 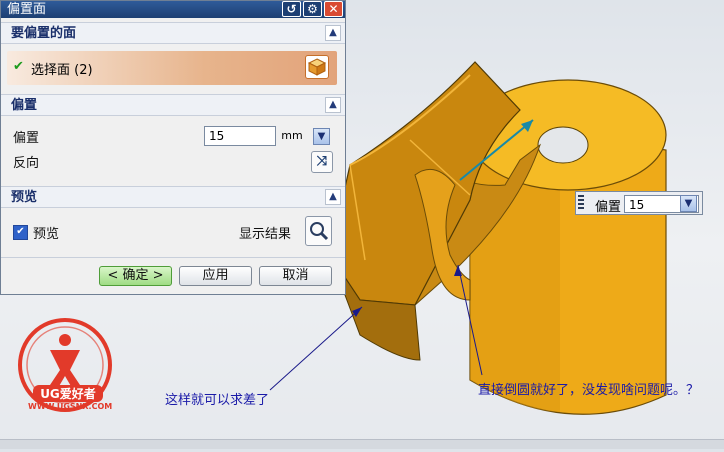 What do you see at coordinates (316, 348) in the screenshot?
I see `arrow-left` at bounding box center [316, 348].